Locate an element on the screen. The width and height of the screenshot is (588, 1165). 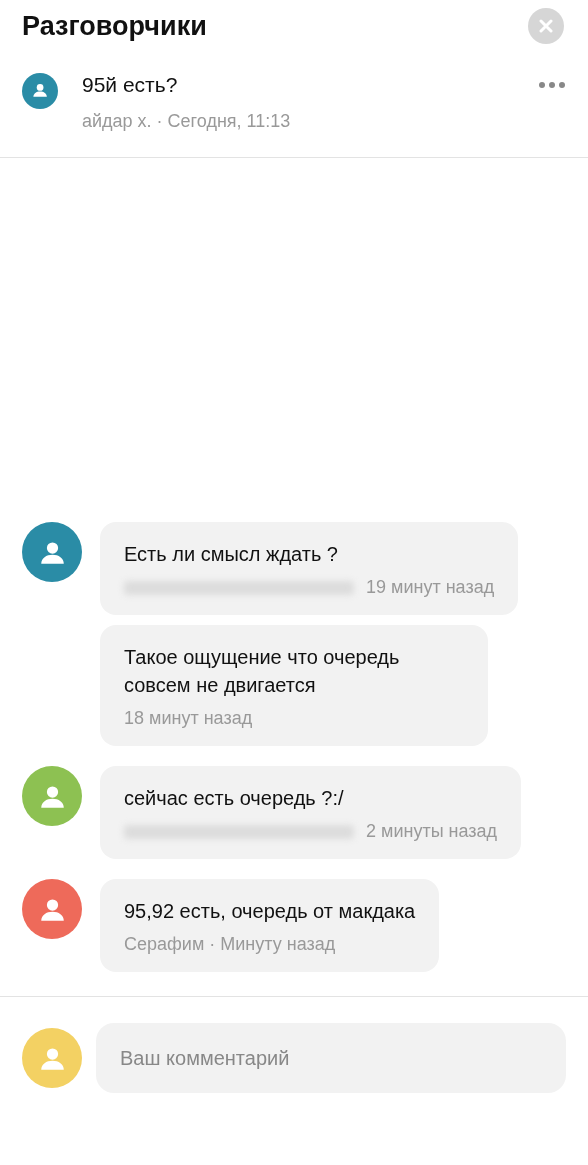
message-text: 95,92 есть, очередь от макдака is located at coordinates (270, 911).